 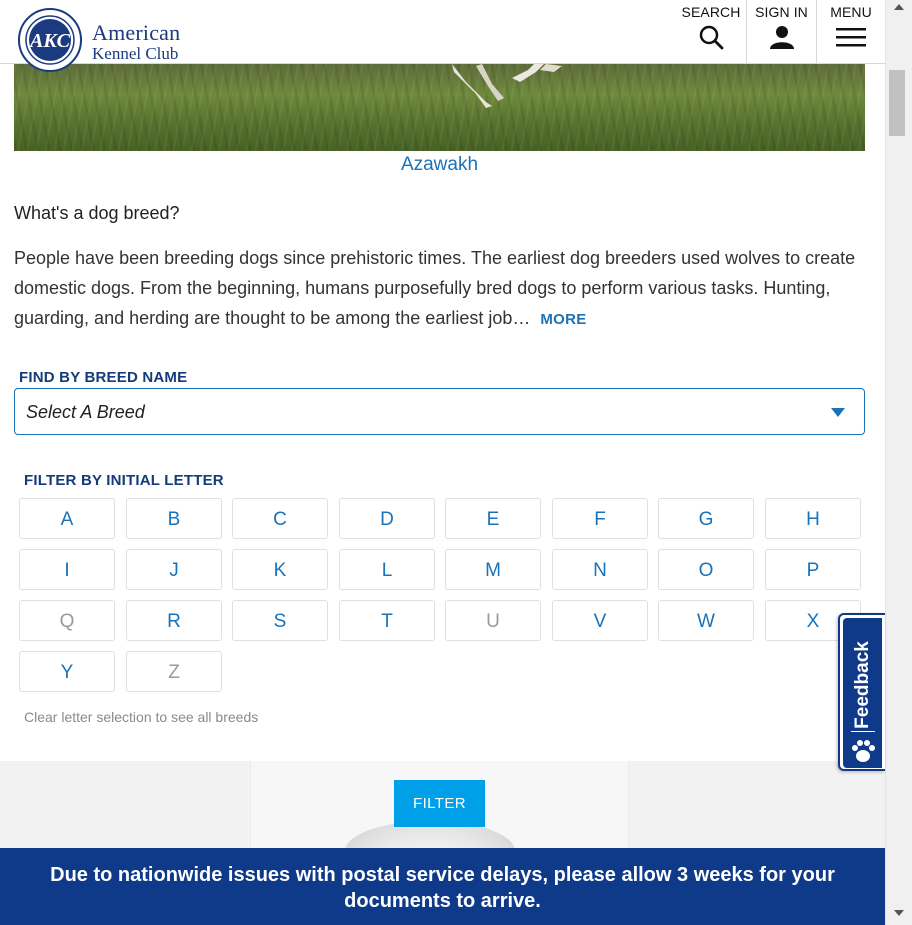 I want to click on user-icon, so click(x=781, y=37).